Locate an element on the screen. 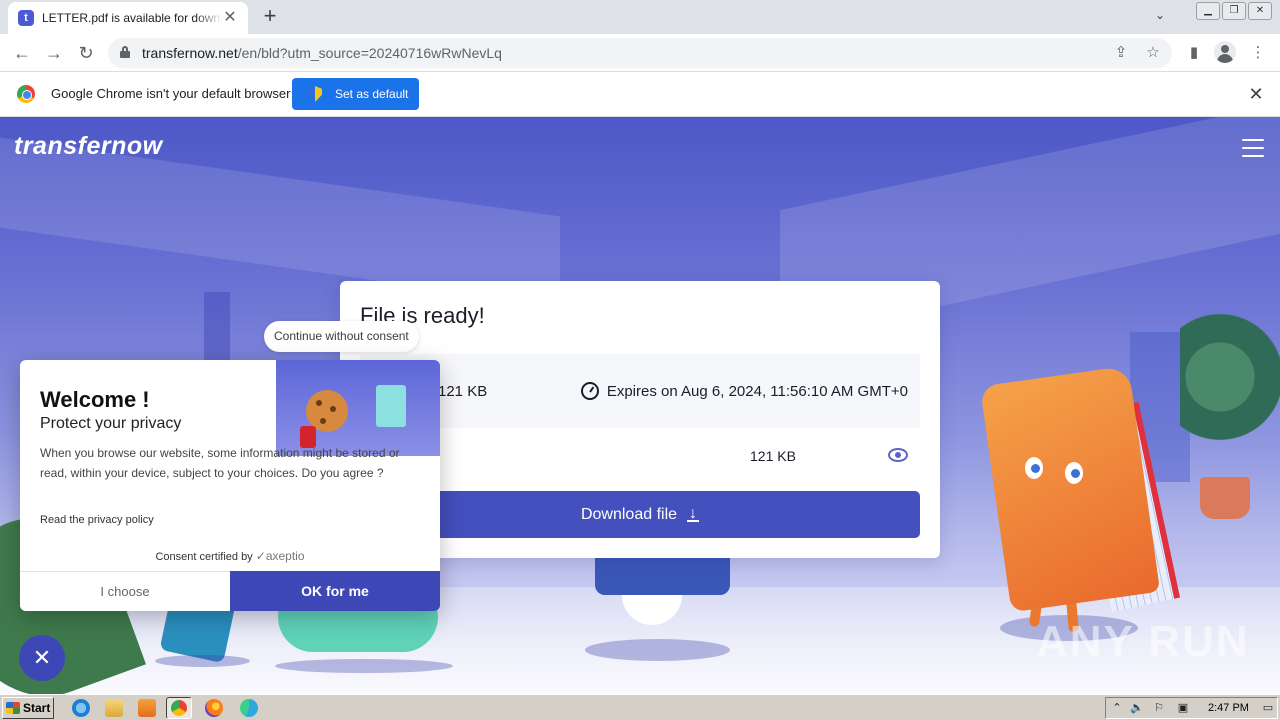 The image size is (1280, 720). axeptio-logo-icon: ✓ is located at coordinates (260, 556).